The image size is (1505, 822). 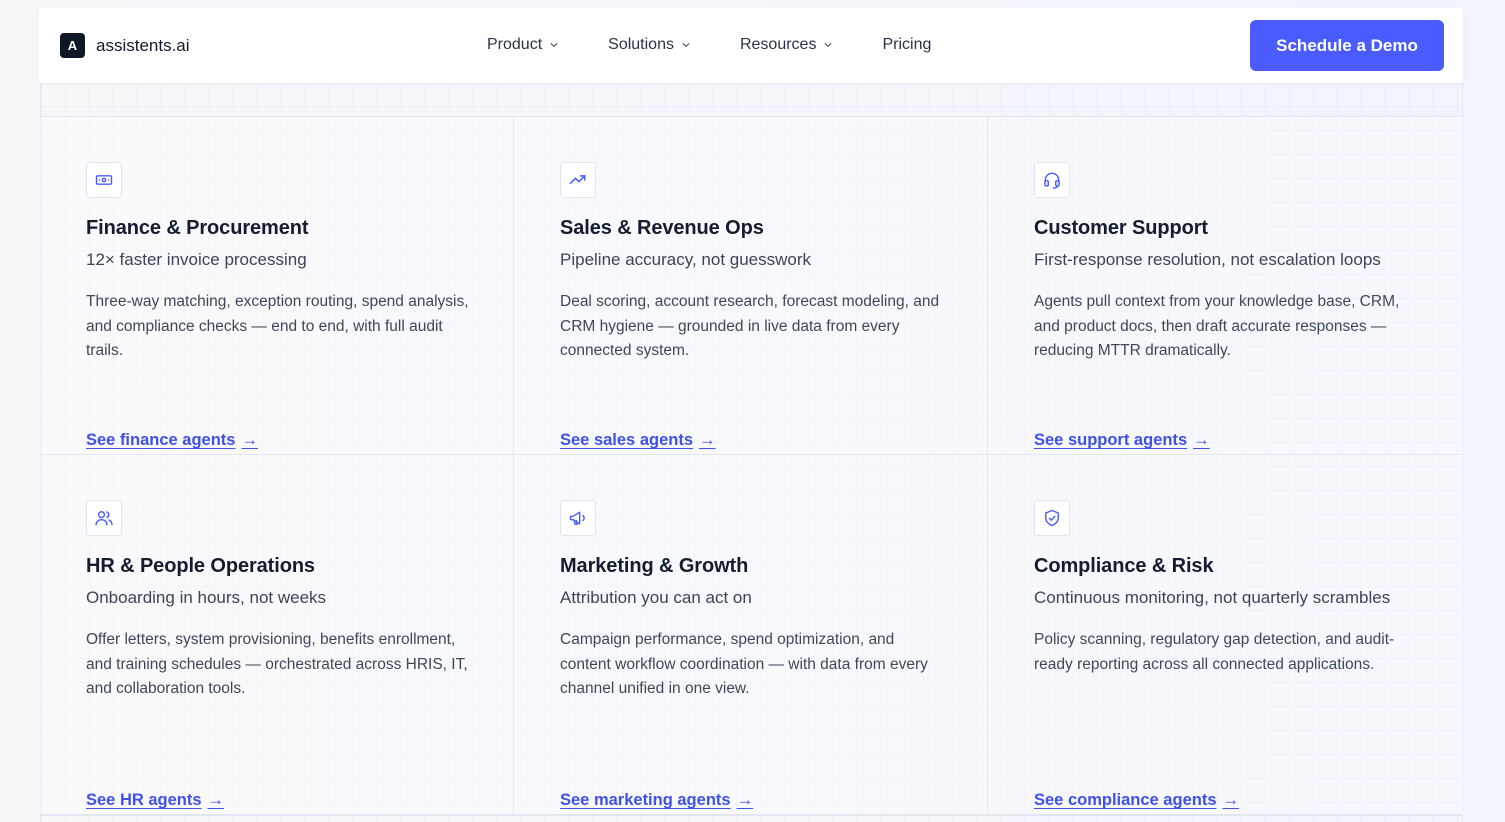 I want to click on section-divider, so click(x=751, y=814).